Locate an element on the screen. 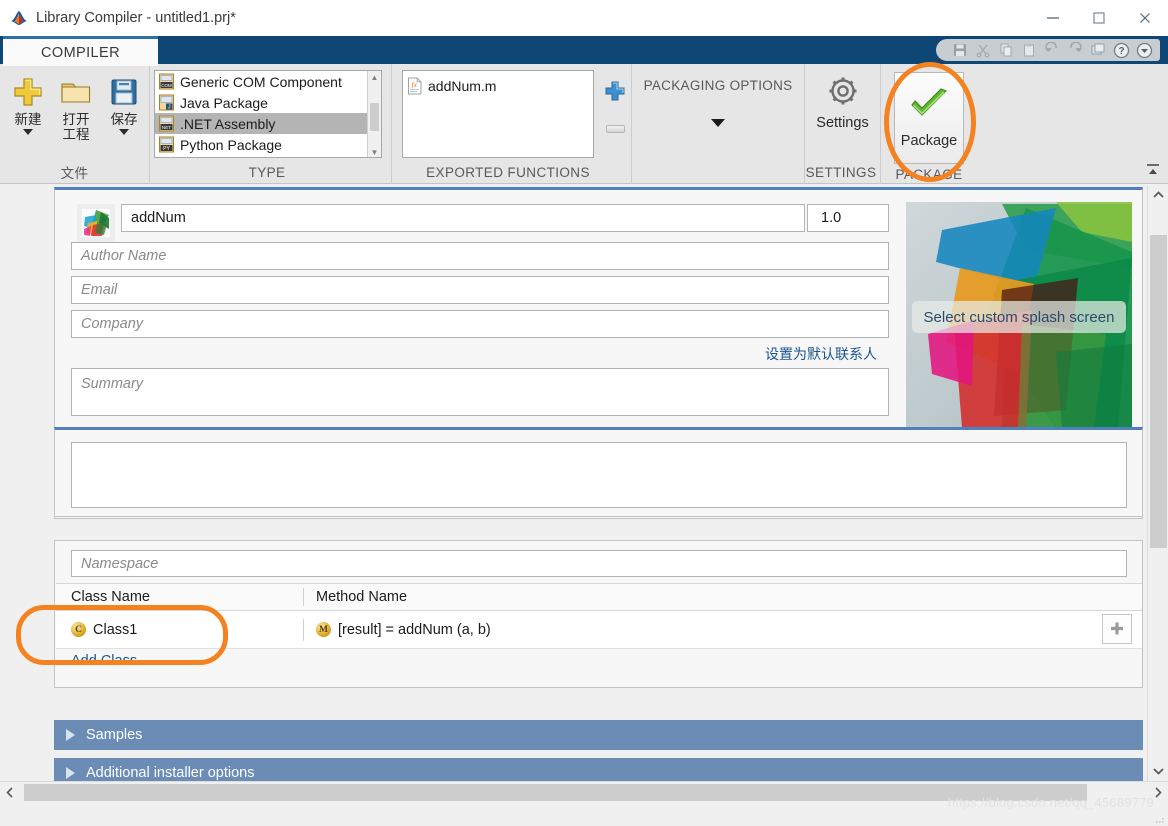 This screenshot has width=1168, height=826. window-title: Library Compiler - untitled1.prj* is located at coordinates (136, 18).